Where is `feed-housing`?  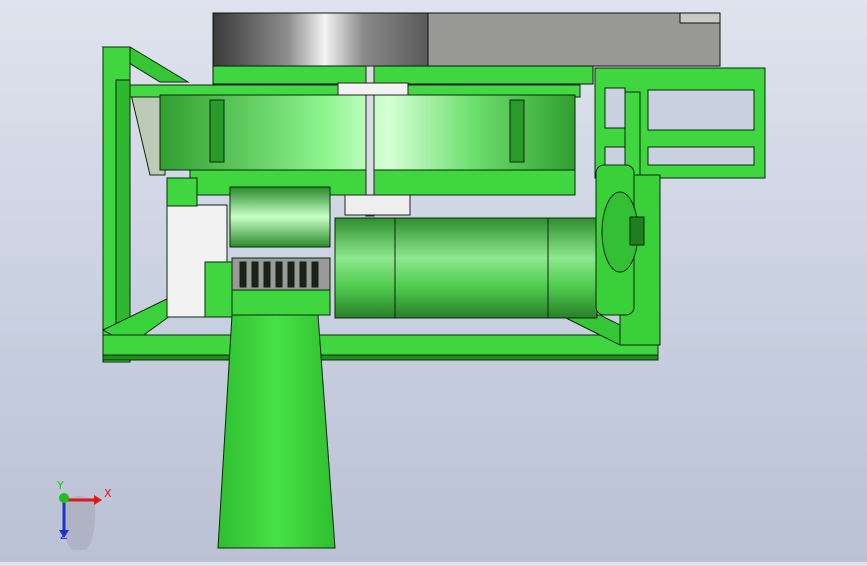 feed-housing is located at coordinates (200, 247).